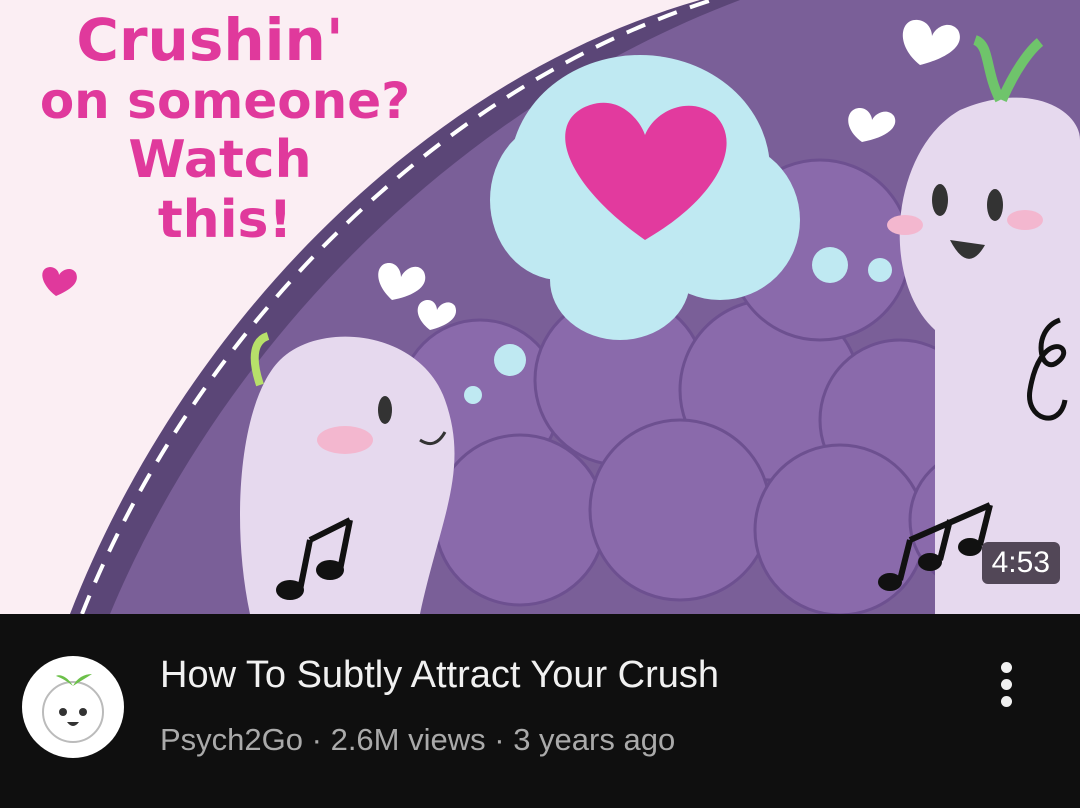 This screenshot has width=1080, height=808. I want to click on thumbnail-text: Crushin' on someone? Watch this!, so click(240, 129).